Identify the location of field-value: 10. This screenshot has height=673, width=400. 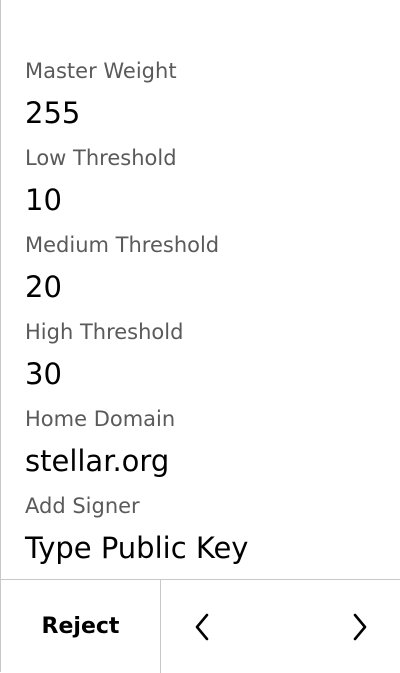
(43, 200).